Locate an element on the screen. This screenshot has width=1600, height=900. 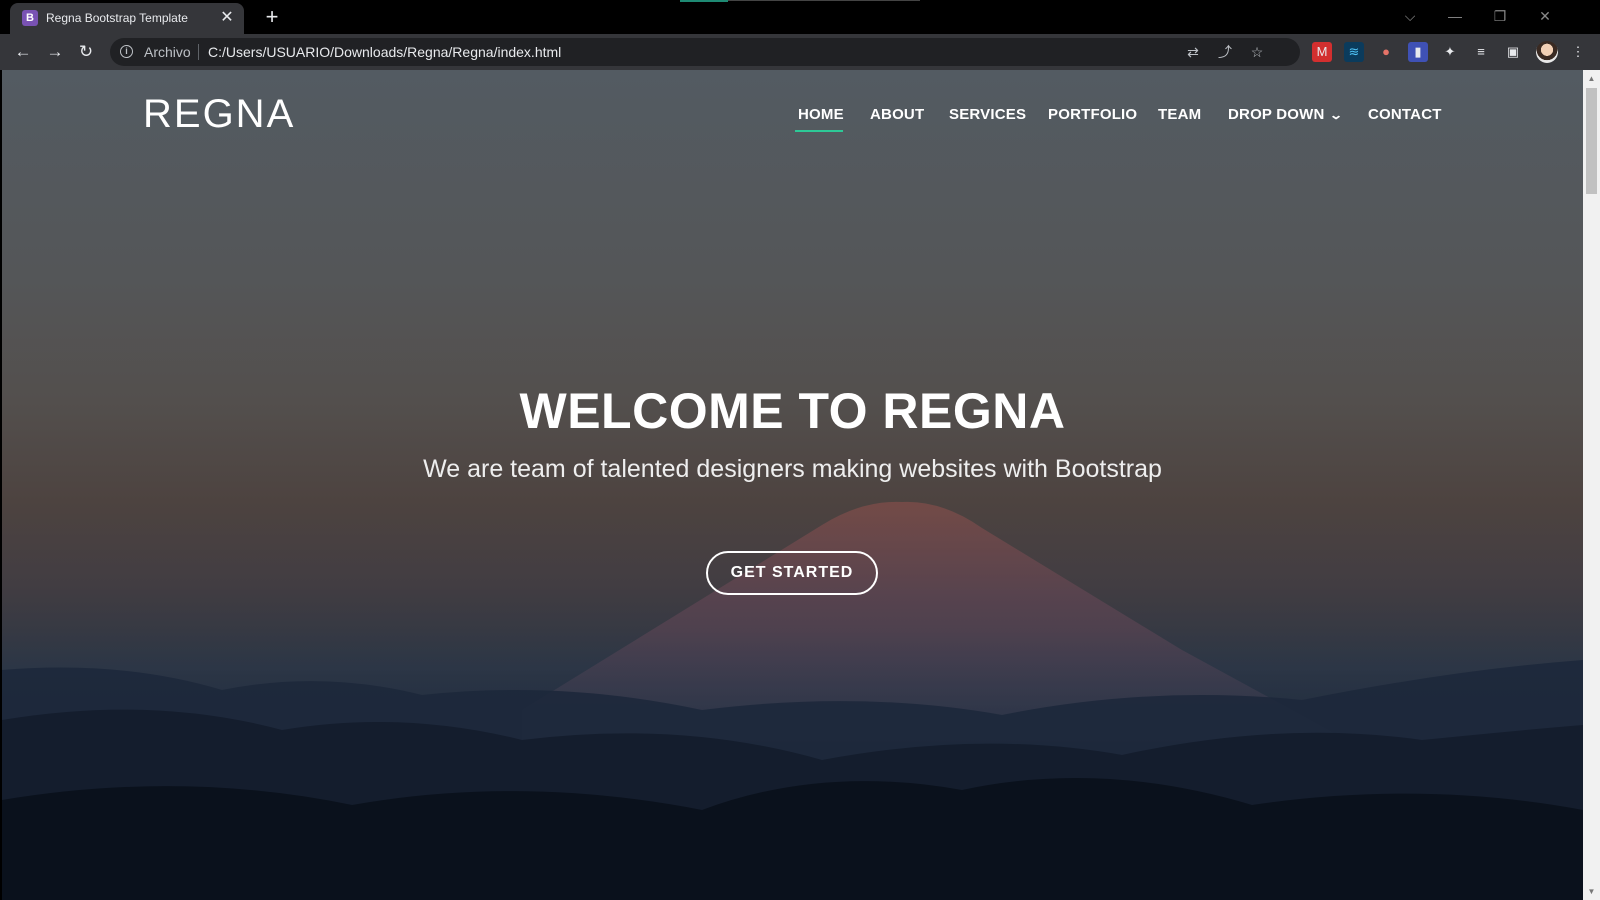
profile-avatar is located at coordinates (1547, 52).